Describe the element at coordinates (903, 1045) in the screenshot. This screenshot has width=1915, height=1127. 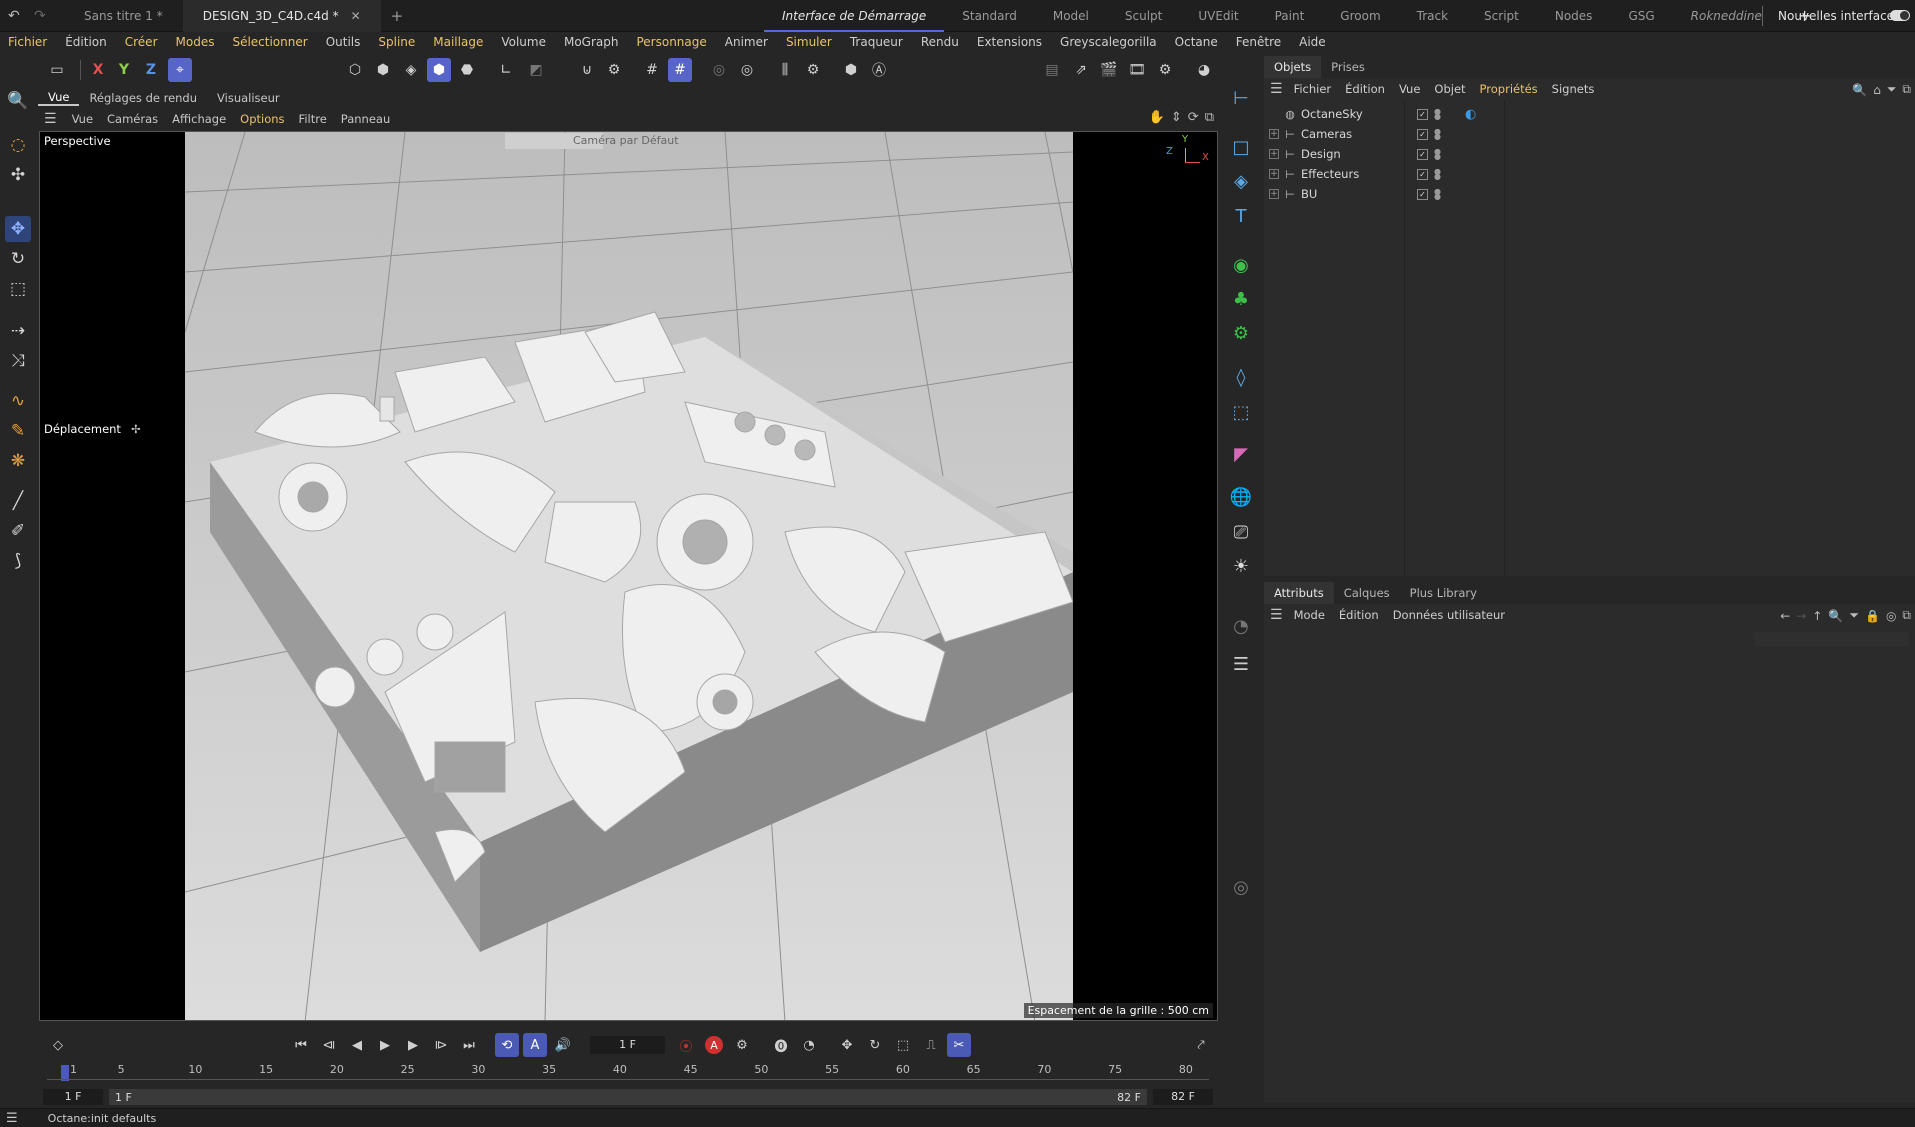
I see `key-scale-icon: ⬚` at that location.